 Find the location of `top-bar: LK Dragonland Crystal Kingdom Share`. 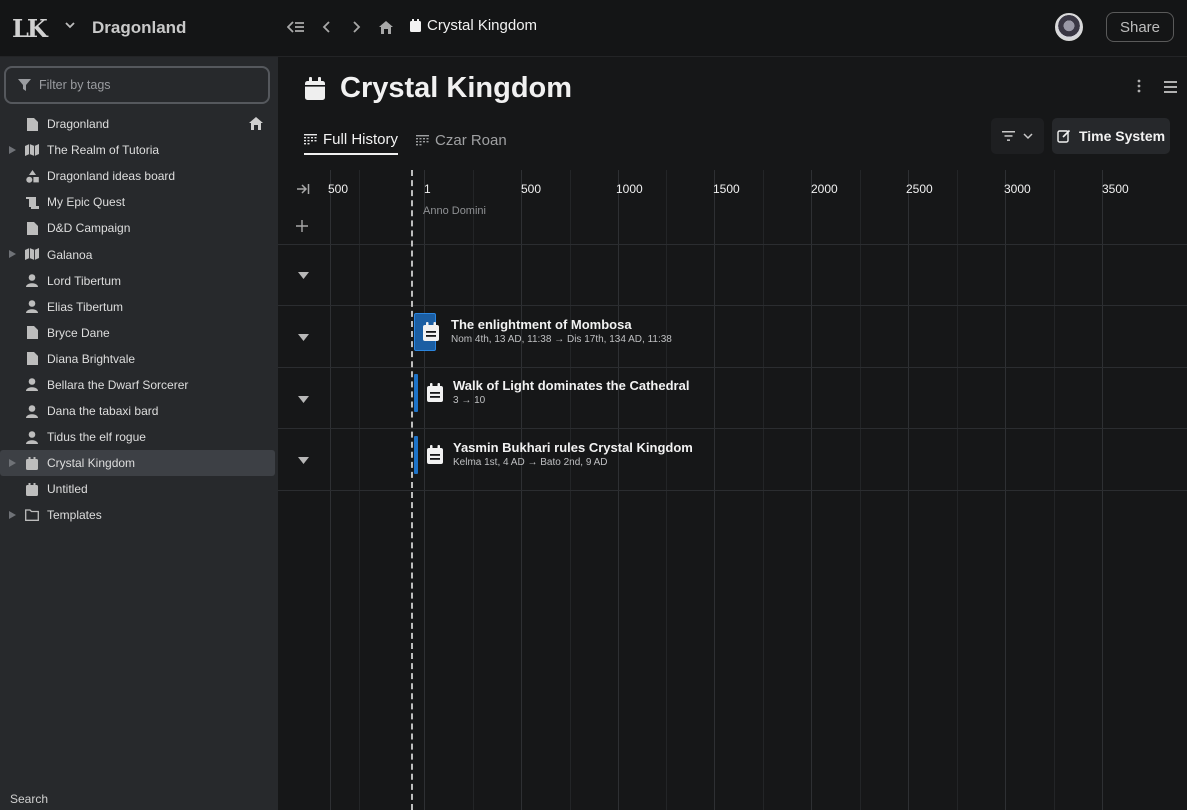

top-bar: LK Dragonland Crystal Kingdom Share is located at coordinates (593, 28).